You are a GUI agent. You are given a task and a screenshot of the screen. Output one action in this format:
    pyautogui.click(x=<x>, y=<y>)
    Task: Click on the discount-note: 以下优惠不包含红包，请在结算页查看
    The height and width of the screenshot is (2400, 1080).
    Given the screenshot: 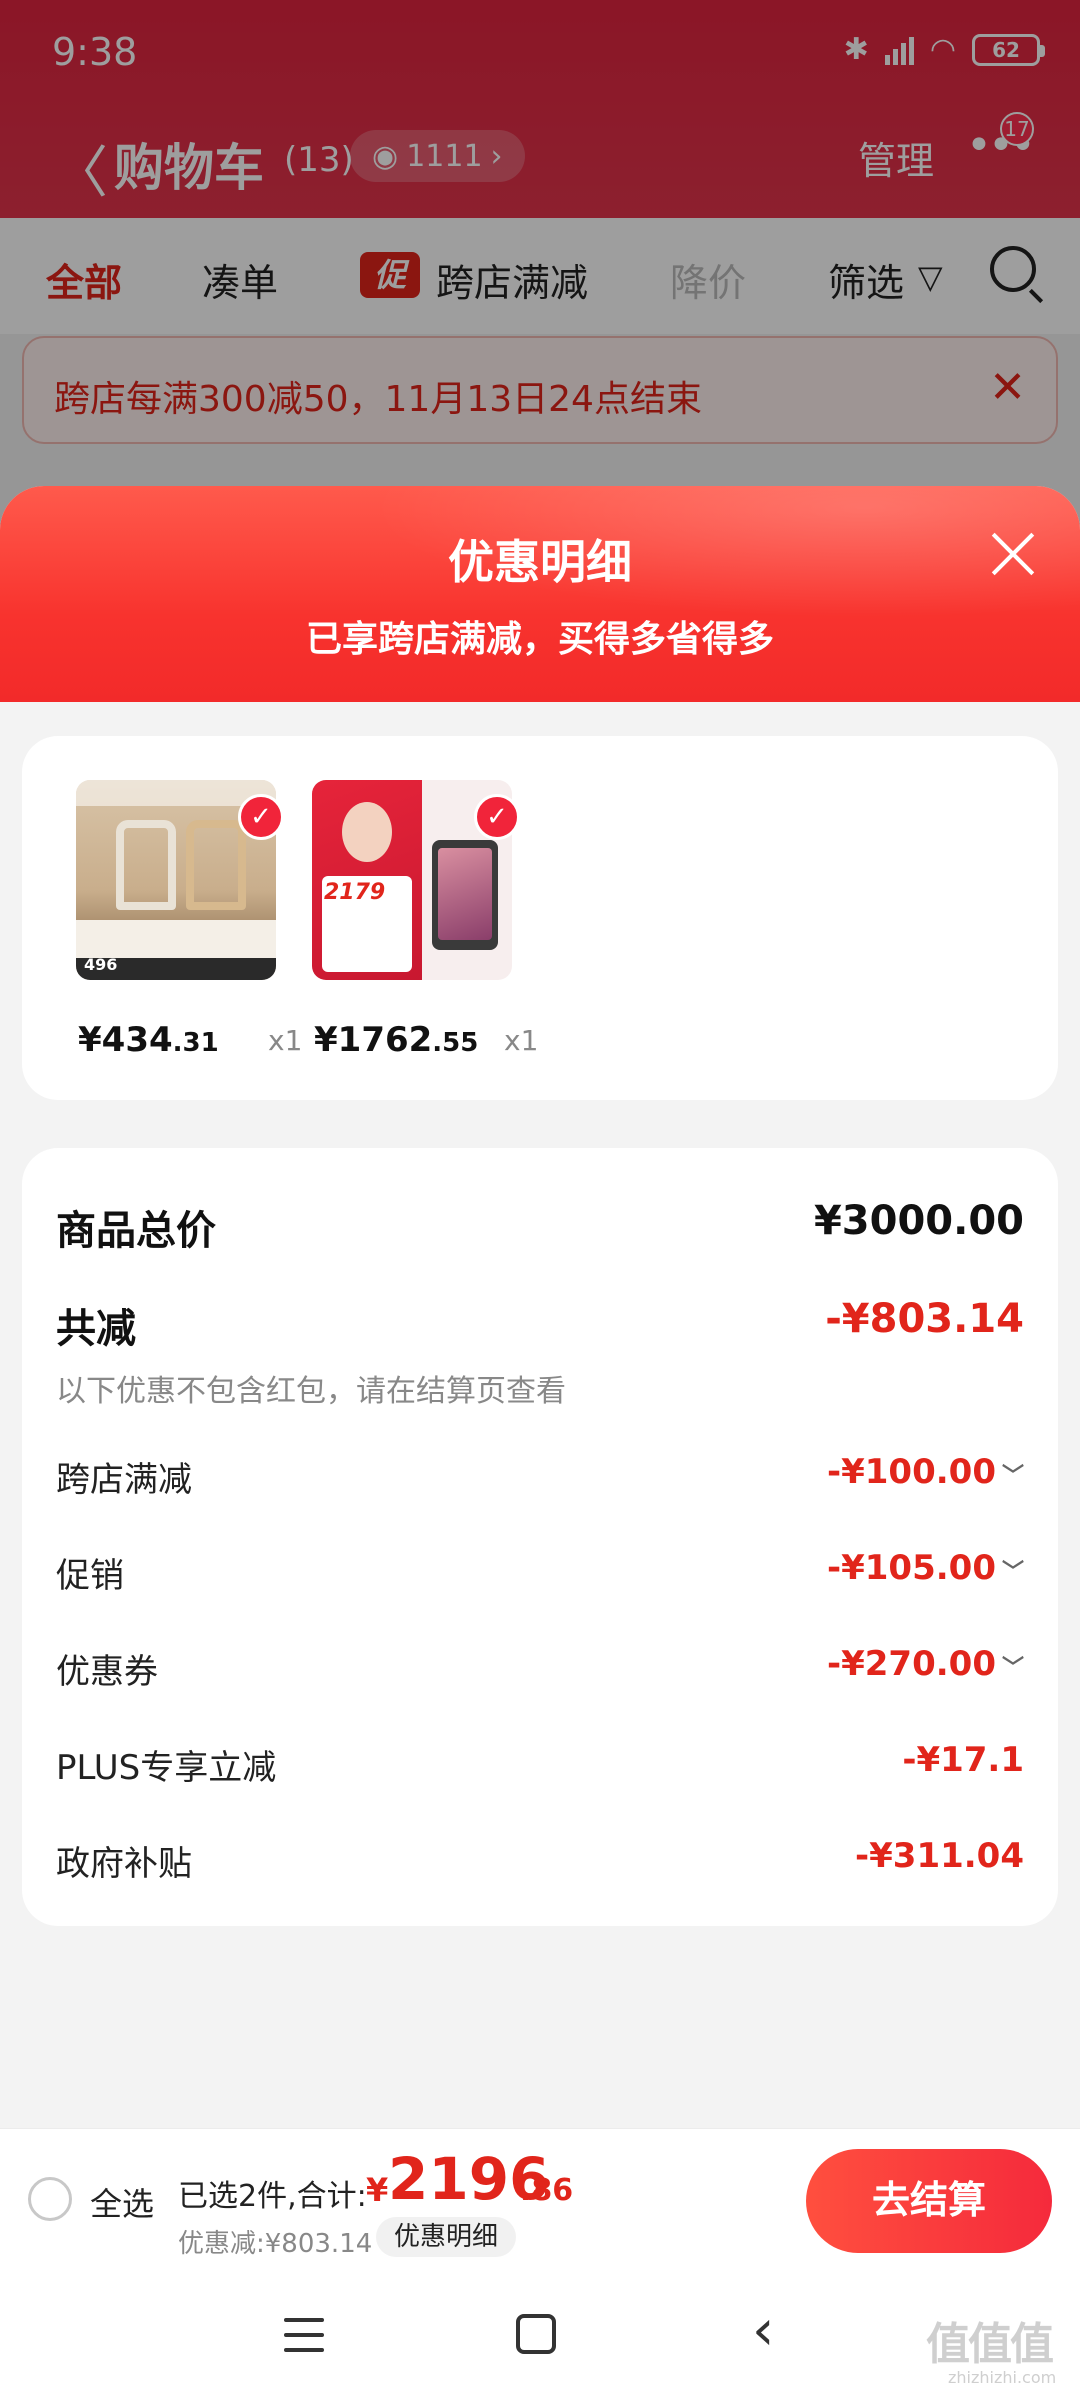 What is the action you would take?
    pyautogui.click(x=311, y=1391)
    